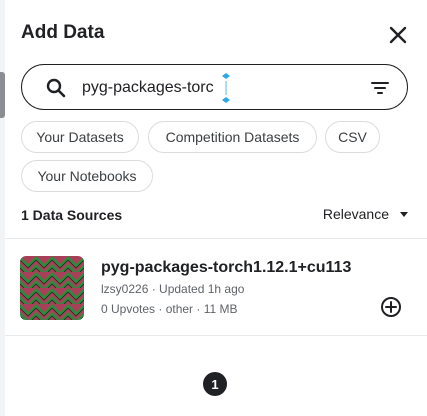 Image resolution: width=427 pixels, height=416 pixels. Describe the element at coordinates (232, 137) in the screenshot. I see `chip-competition-datasets: Competition Datasets` at that location.